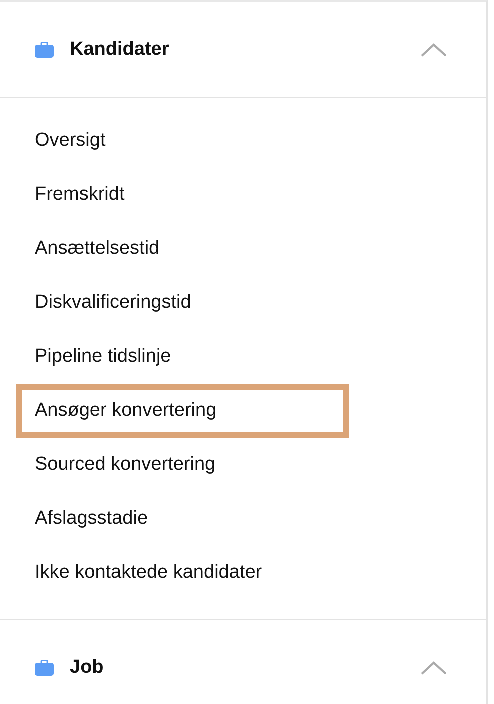 Image resolution: width=494 pixels, height=704 pixels. I want to click on menu-item: Ansættelsestid, so click(182, 249).